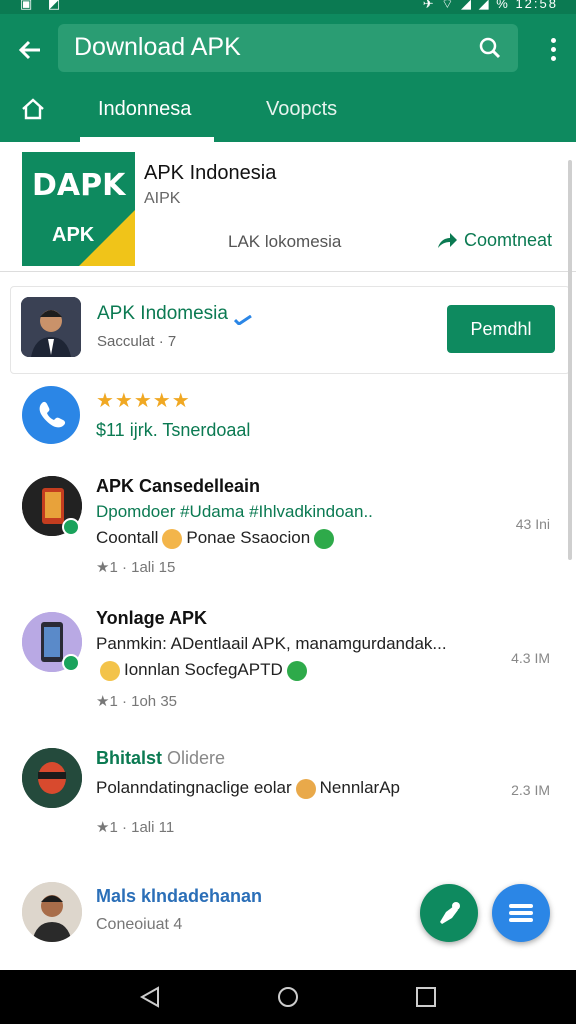  What do you see at coordinates (152, 618) in the screenshot?
I see `list-item-title: Yonlage APK` at bounding box center [152, 618].